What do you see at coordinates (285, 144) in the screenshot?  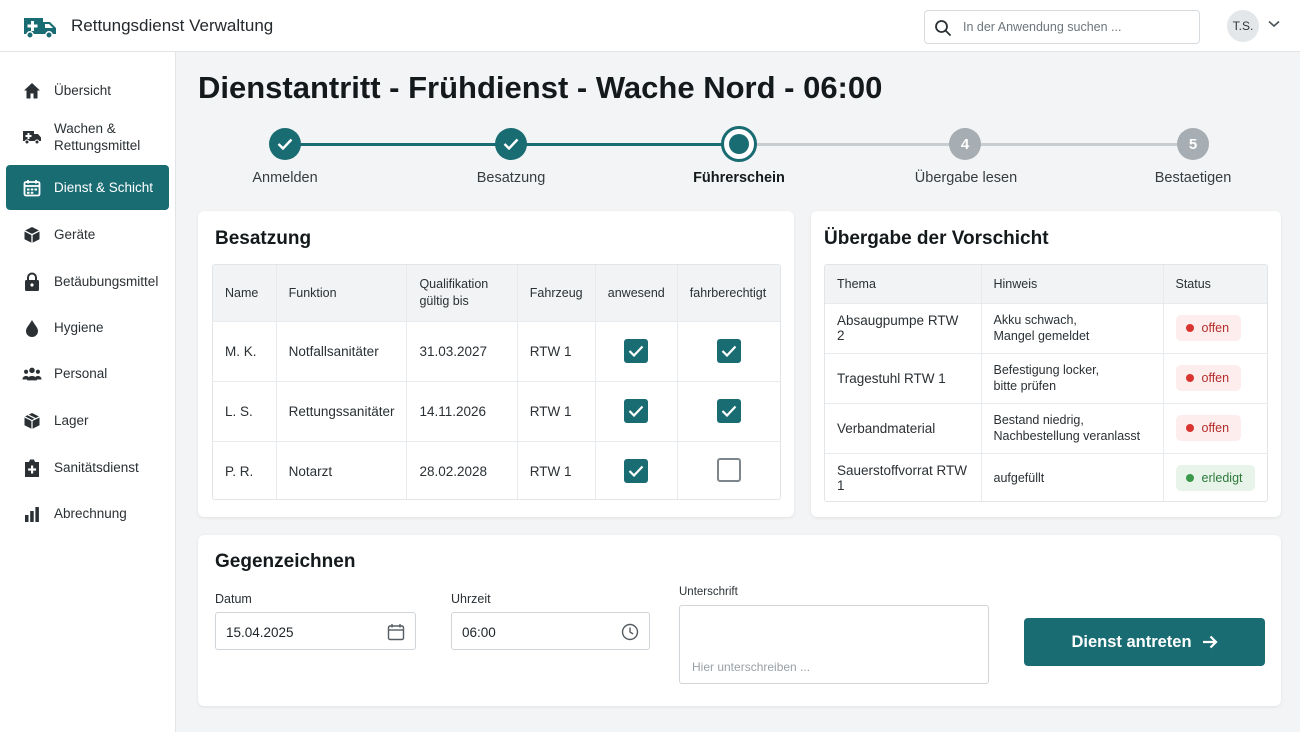 I see `step-1-check-icon` at bounding box center [285, 144].